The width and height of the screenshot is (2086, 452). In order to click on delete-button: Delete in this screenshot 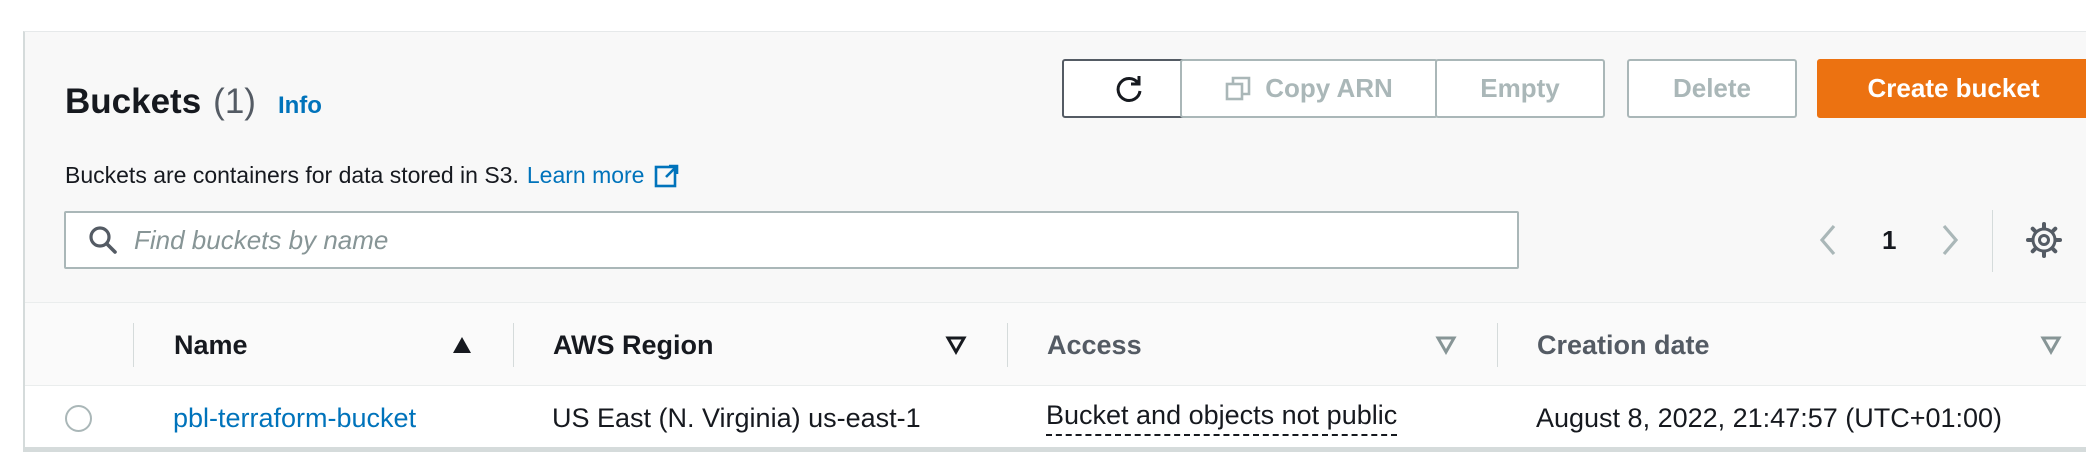, I will do `click(1712, 88)`.